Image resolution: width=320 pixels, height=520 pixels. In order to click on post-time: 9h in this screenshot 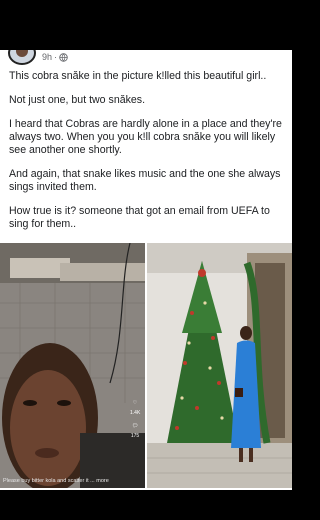, I will do `click(47, 57)`.